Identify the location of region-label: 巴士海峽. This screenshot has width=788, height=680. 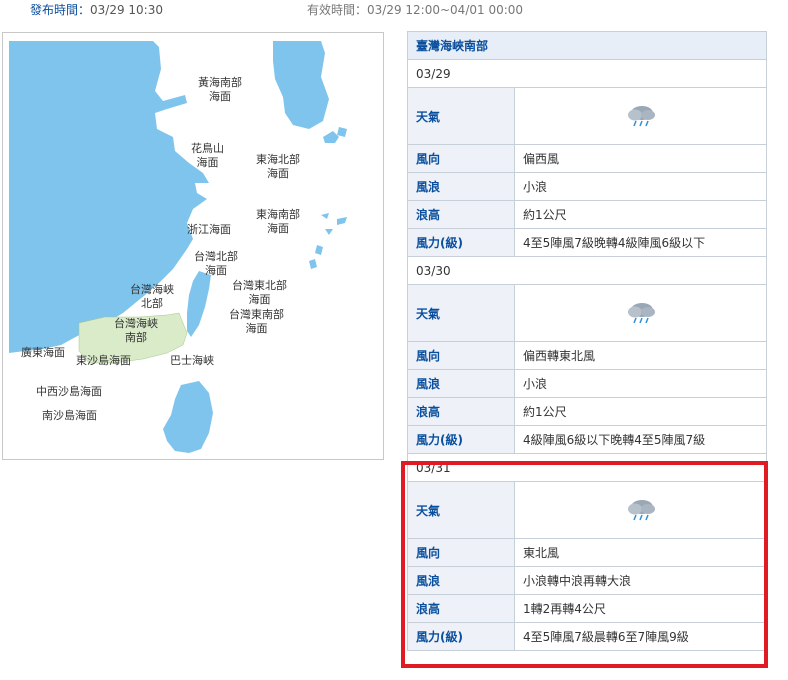
(192, 360).